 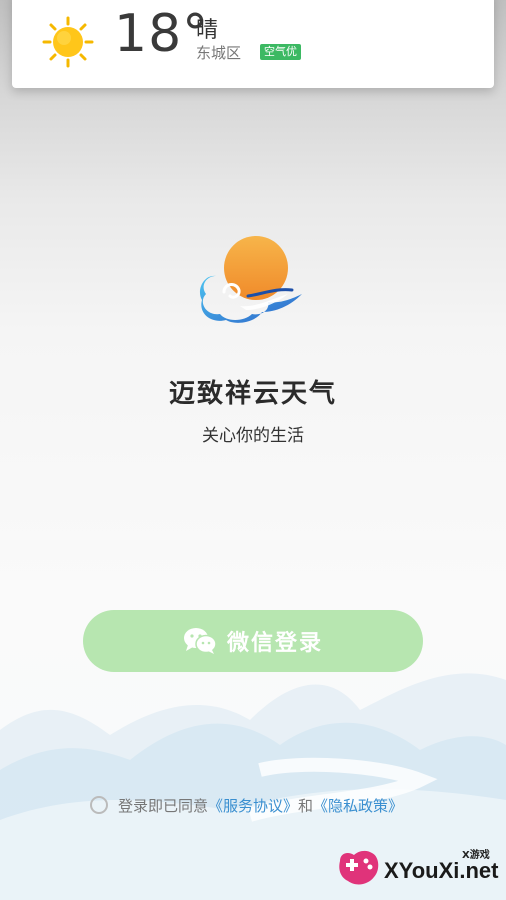 I want to click on agreement-prefix: 登录即已同意, so click(x=163, y=805).